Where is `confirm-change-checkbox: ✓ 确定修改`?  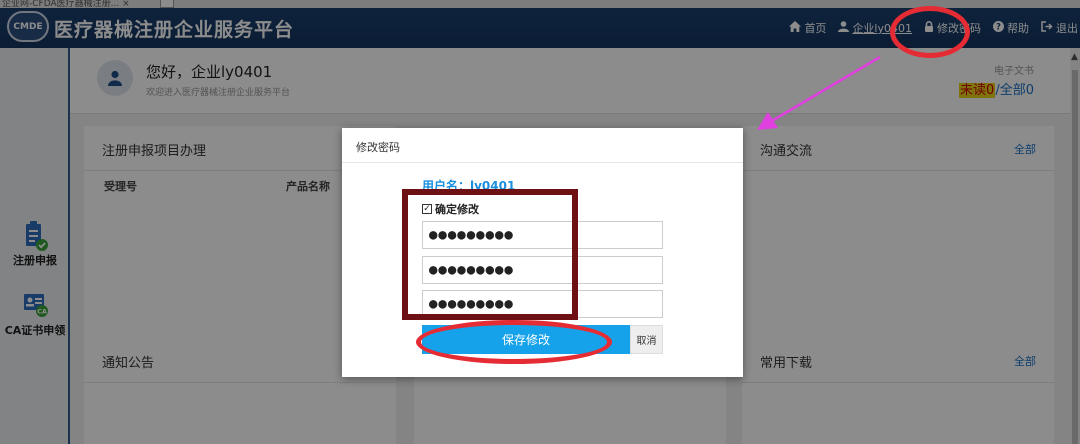 confirm-change-checkbox: ✓ 确定修改 is located at coordinates (450, 209).